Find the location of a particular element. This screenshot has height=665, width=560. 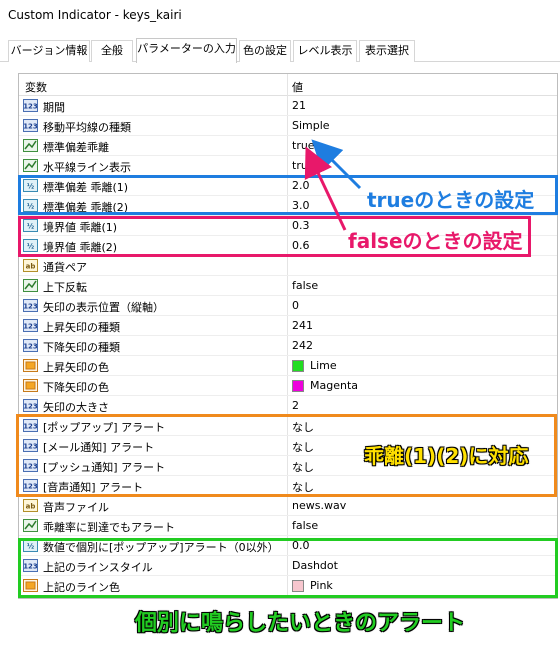

annotation-arrows is located at coordinates (333, 185).